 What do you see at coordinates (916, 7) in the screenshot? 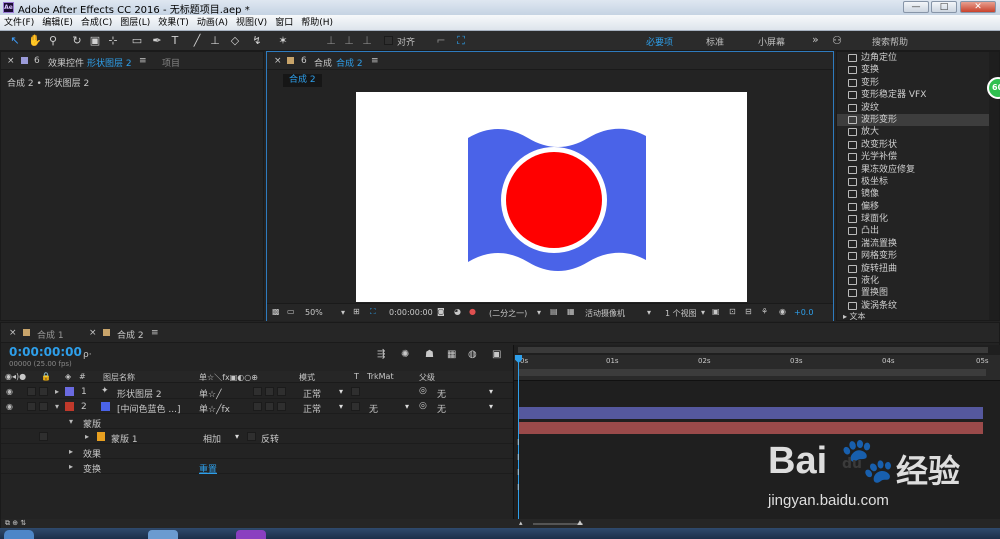
I see `minimize-button: —` at bounding box center [916, 7].